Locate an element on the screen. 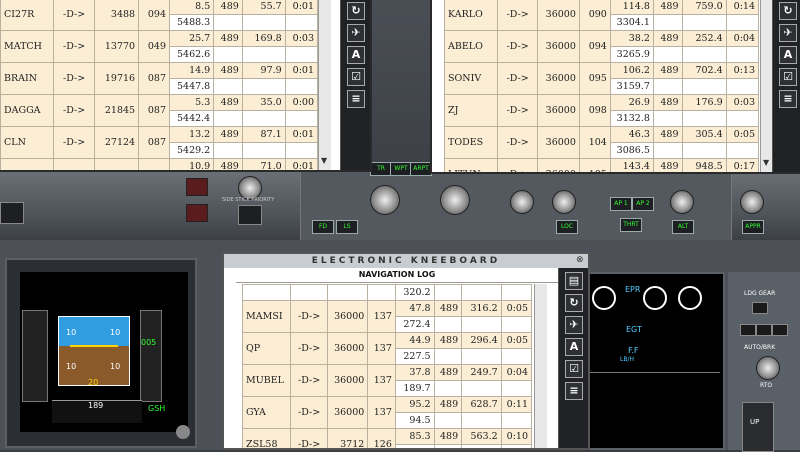 This screenshot has width=800, height=452. altitude-cell: 19716 is located at coordinates (116, 78).